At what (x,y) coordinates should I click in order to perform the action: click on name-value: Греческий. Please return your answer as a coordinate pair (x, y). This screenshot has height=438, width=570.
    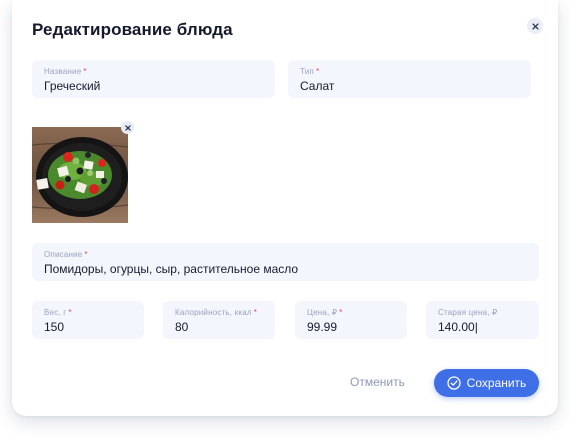
    Looking at the image, I should click on (72, 86).